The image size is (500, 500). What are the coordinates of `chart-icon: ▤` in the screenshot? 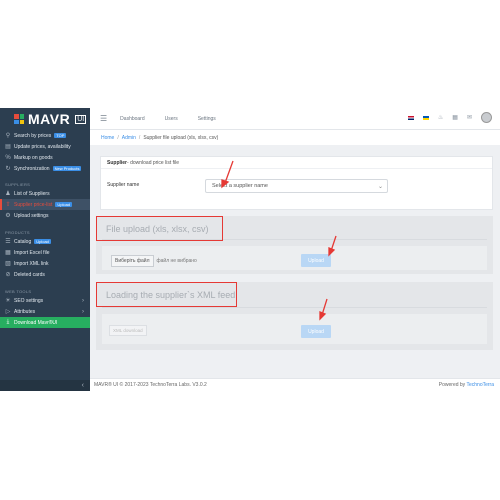 It's located at (8, 147).